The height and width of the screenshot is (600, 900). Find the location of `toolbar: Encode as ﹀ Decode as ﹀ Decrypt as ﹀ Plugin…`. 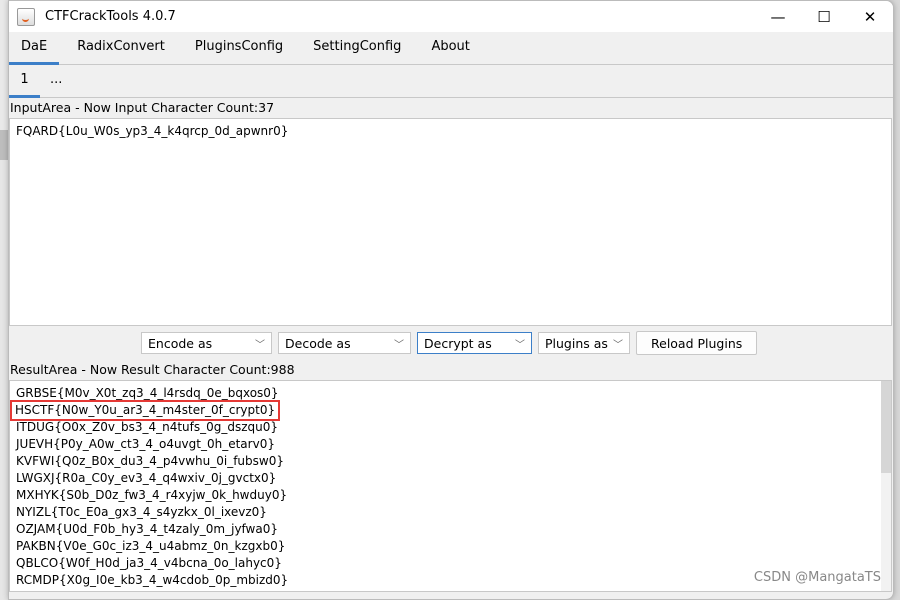

toolbar: Encode as ﹀ Decode as ﹀ Decrypt as ﹀ Plugin… is located at coordinates (451, 343).